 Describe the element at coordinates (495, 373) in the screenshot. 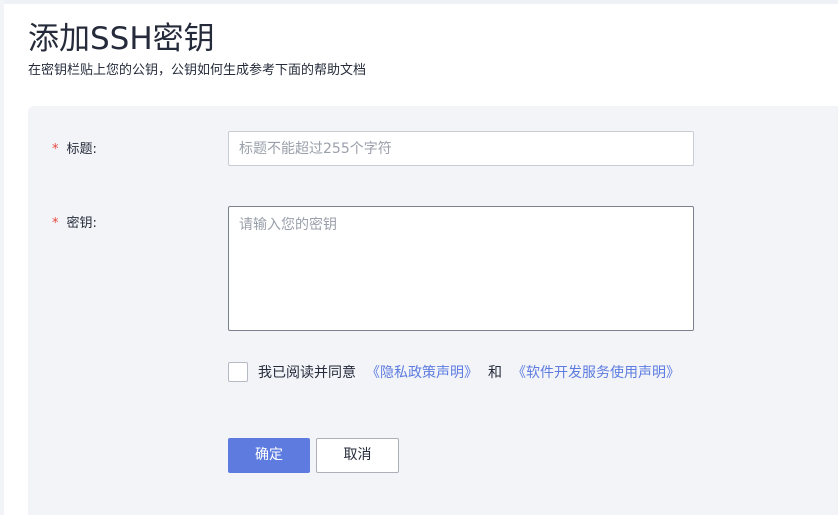

I see `agreement-conjunction: 和` at that location.